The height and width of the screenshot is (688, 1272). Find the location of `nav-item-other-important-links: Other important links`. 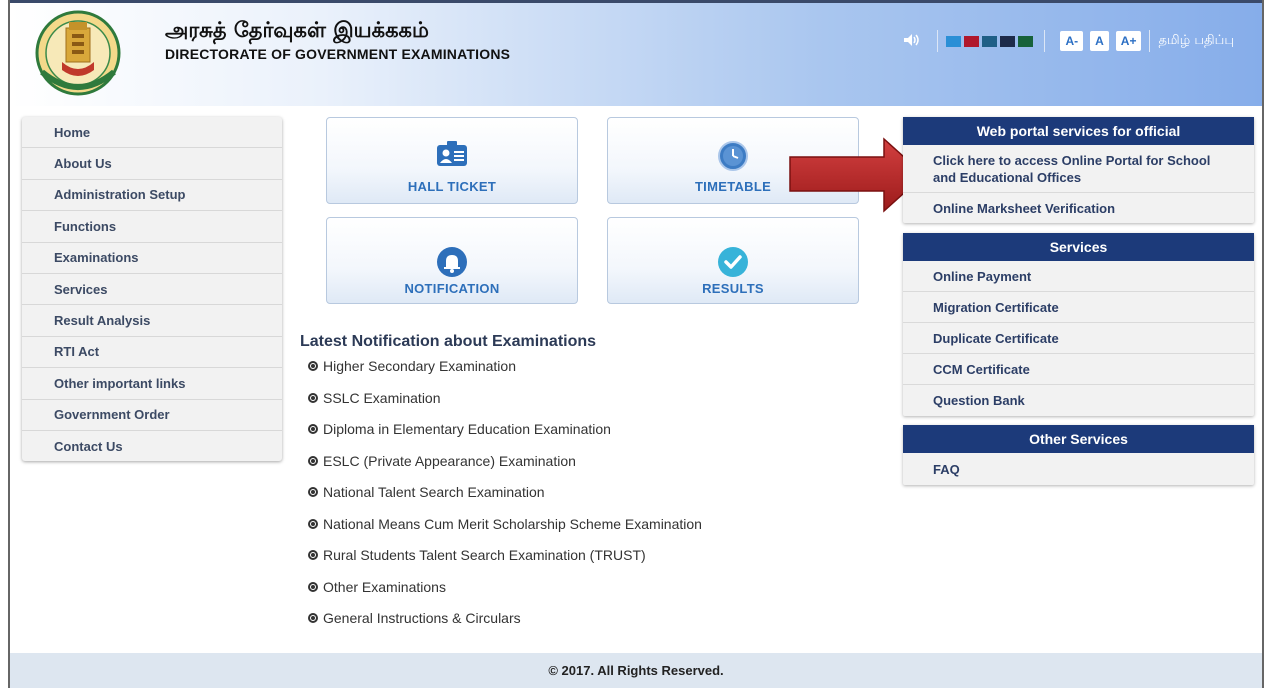

nav-item-other-important-links: Other important links is located at coordinates (152, 384).